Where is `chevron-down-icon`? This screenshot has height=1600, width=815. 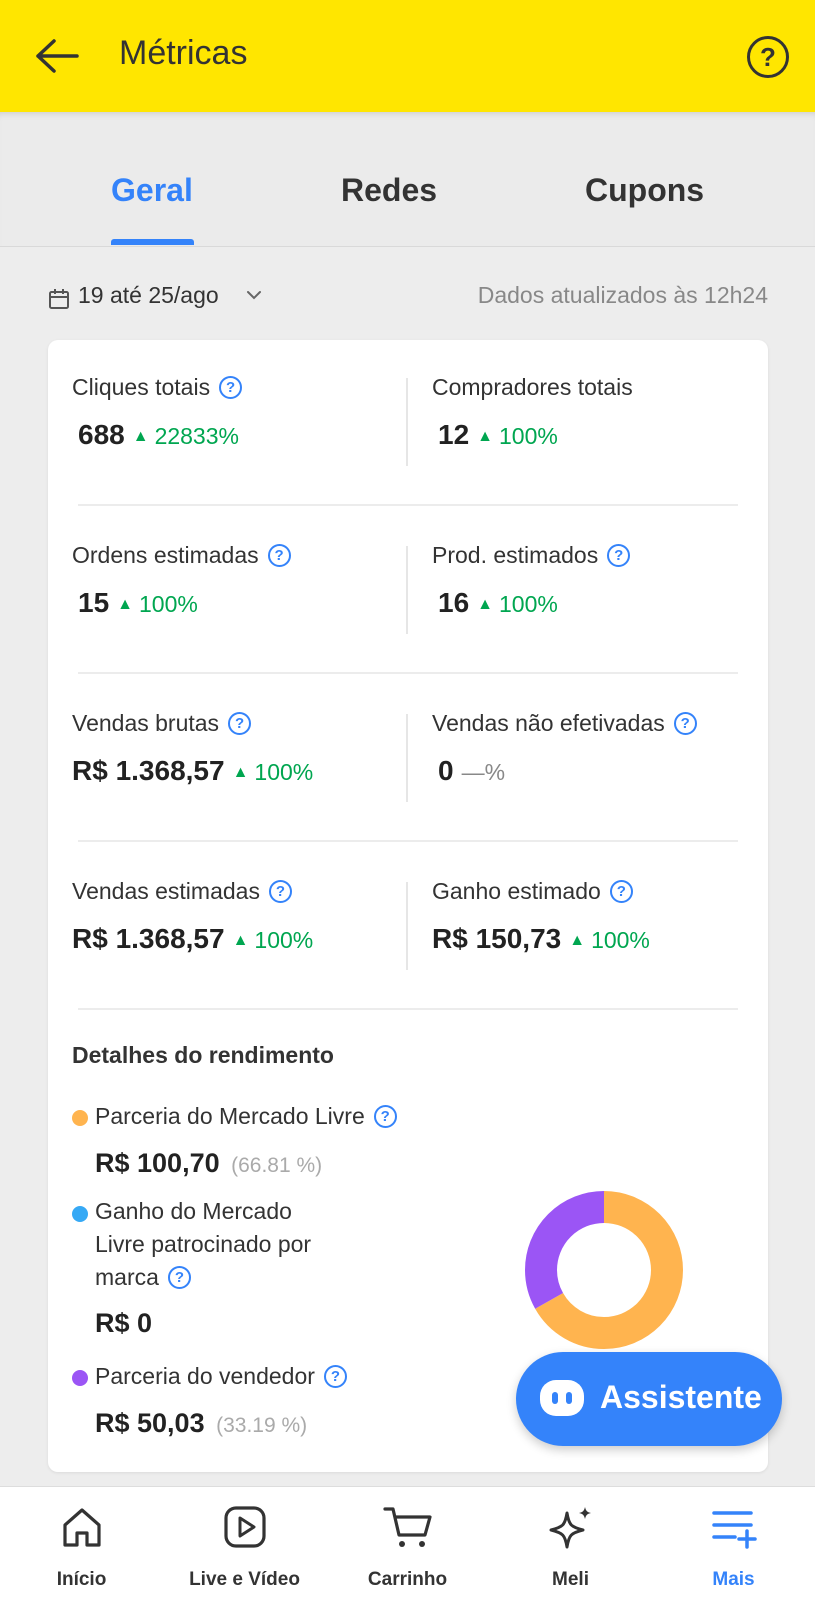
chevron-down-icon is located at coordinates (254, 297).